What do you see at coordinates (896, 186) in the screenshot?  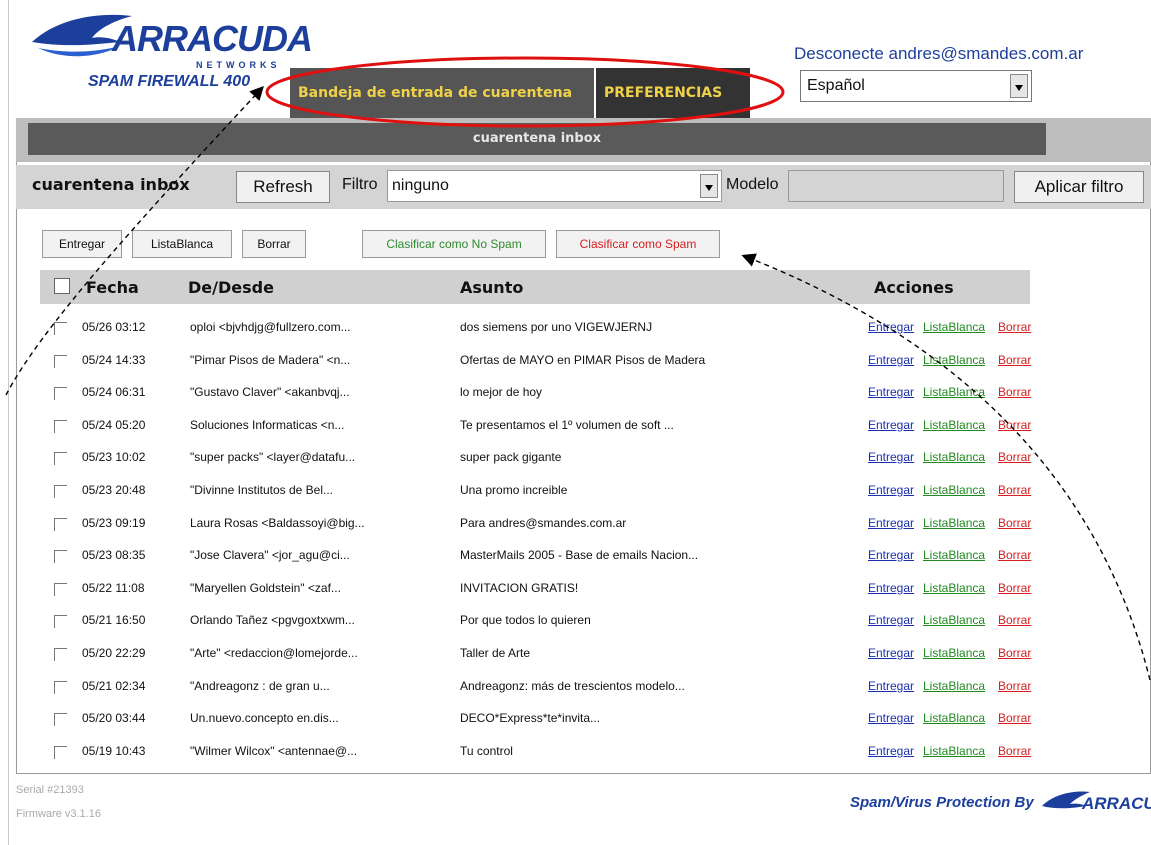 I see `model-input` at bounding box center [896, 186].